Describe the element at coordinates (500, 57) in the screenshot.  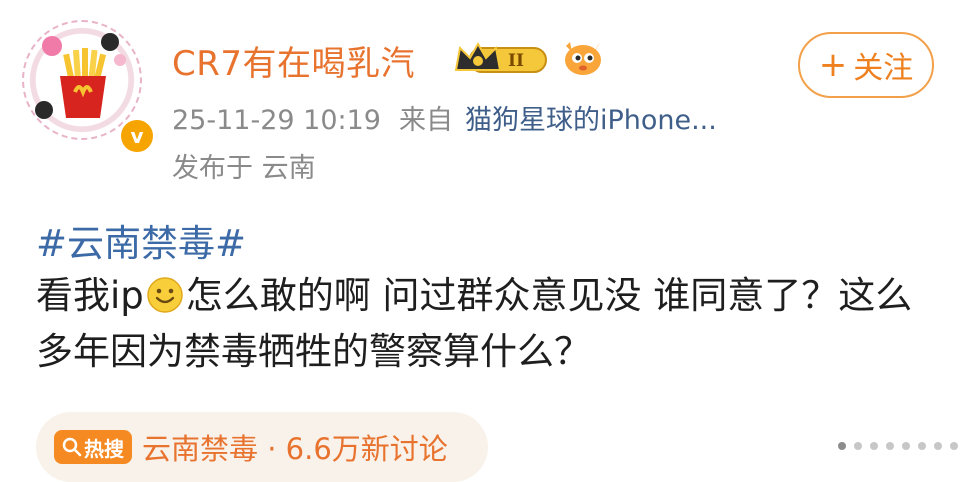
I see `vip-crown-badge-icon: II` at that location.